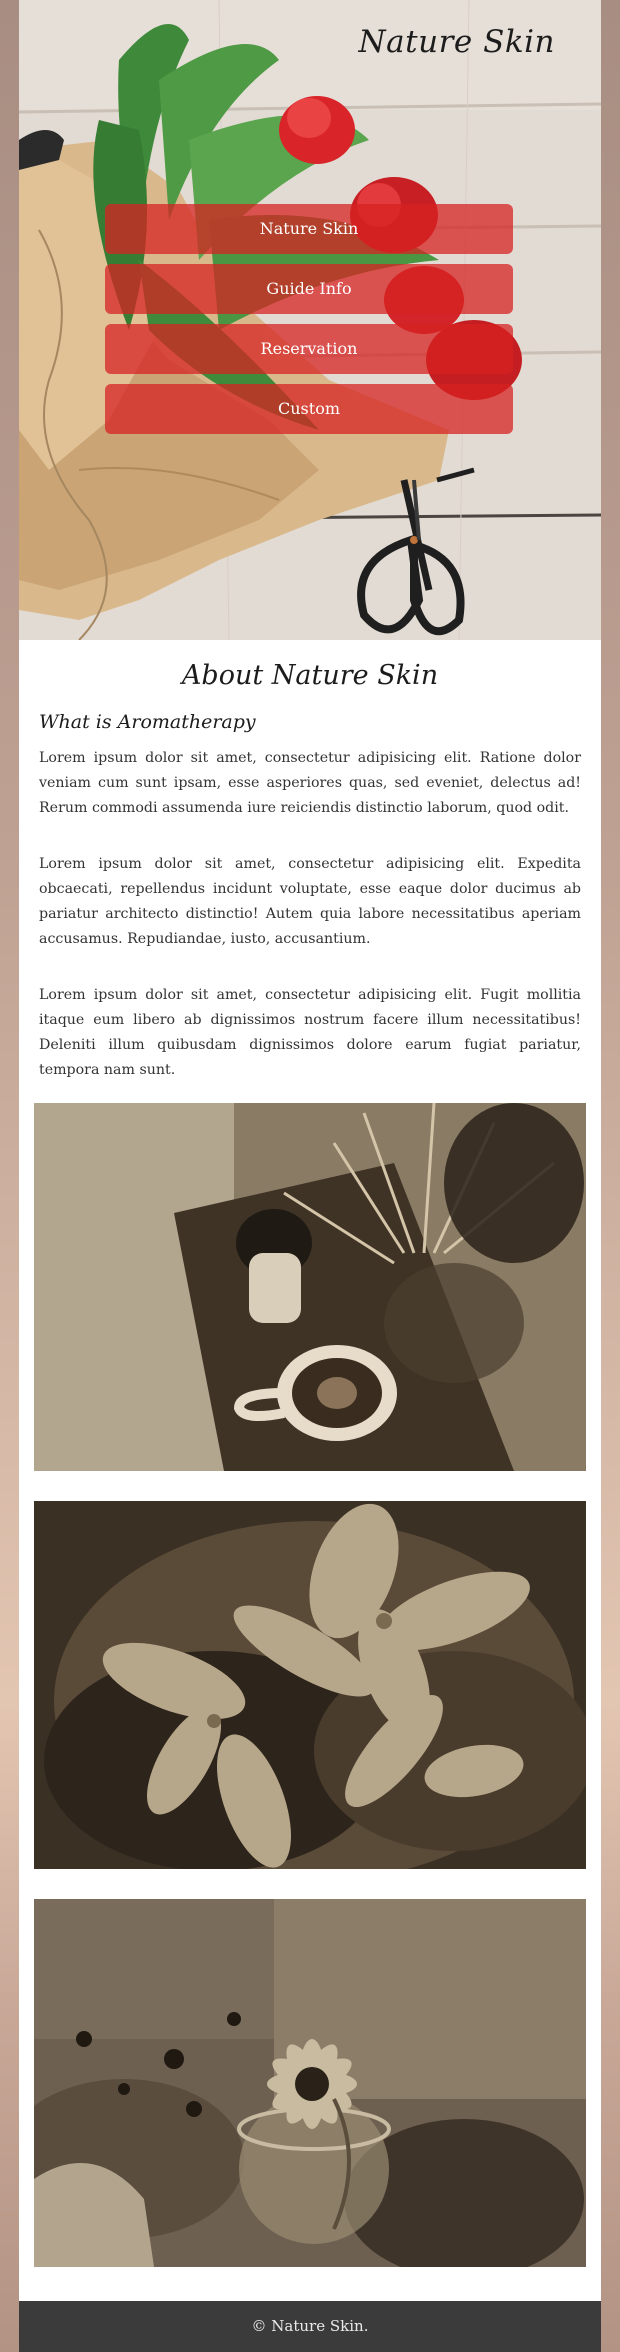 The image size is (620, 2352). Describe the element at coordinates (309, 349) in the screenshot. I see `nav-button-reservation: Reservation` at that location.